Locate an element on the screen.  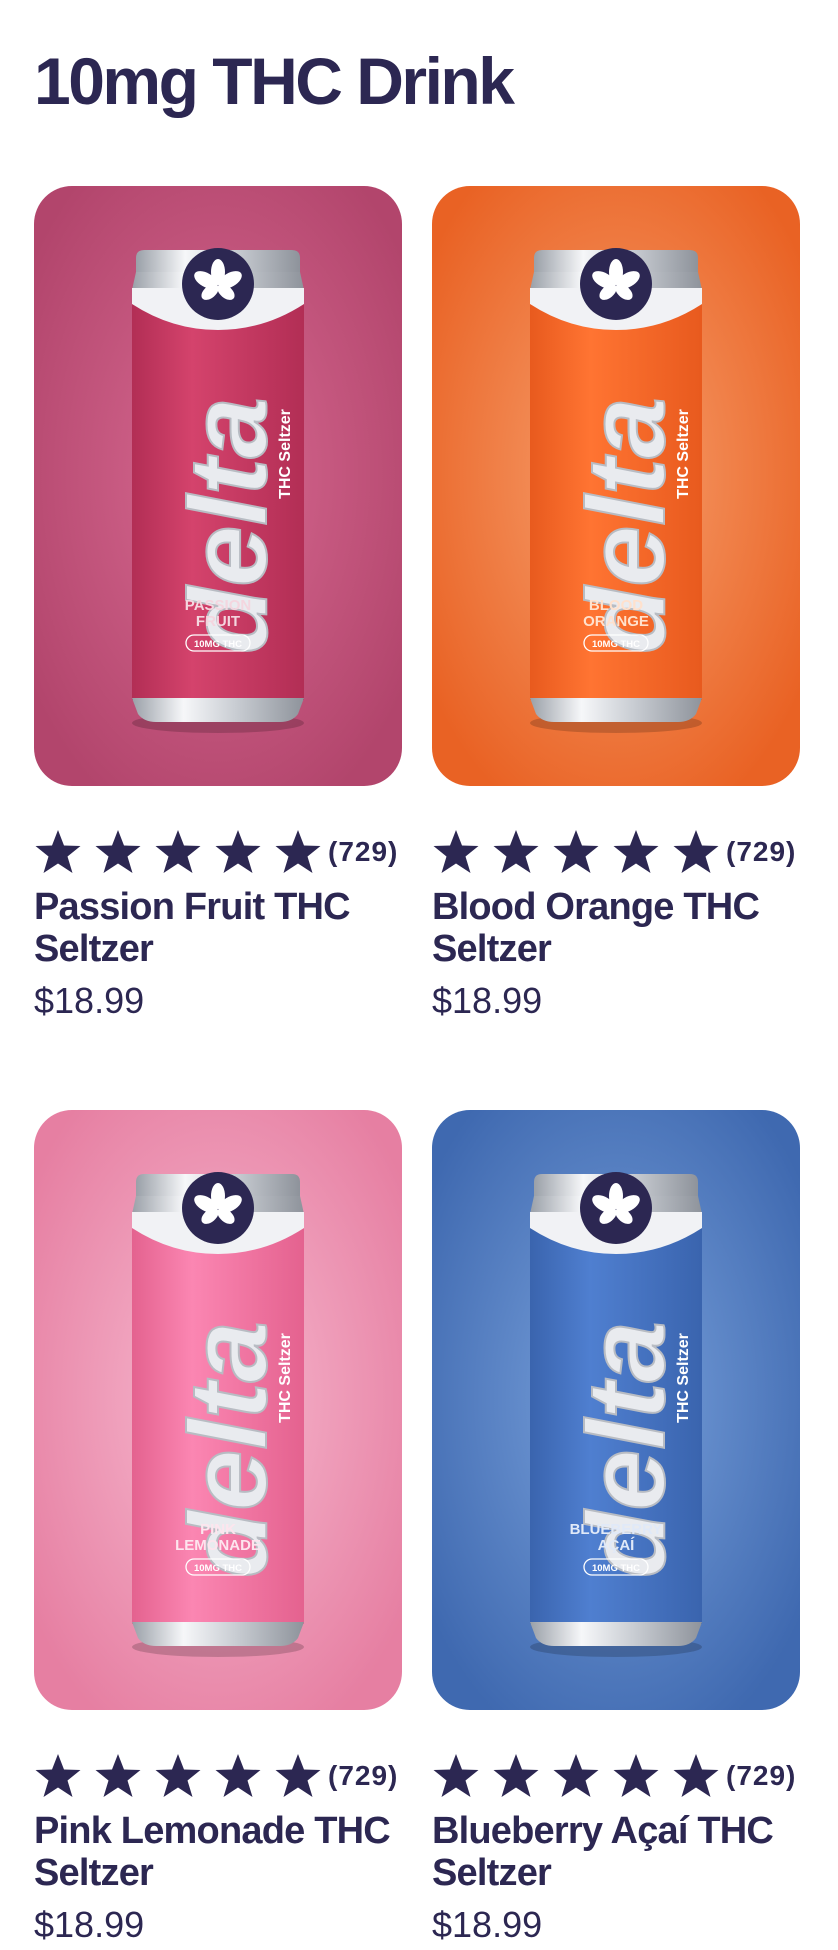
product-name: Pink Lemonade THC Seltzer is located at coordinates (224, 1852).